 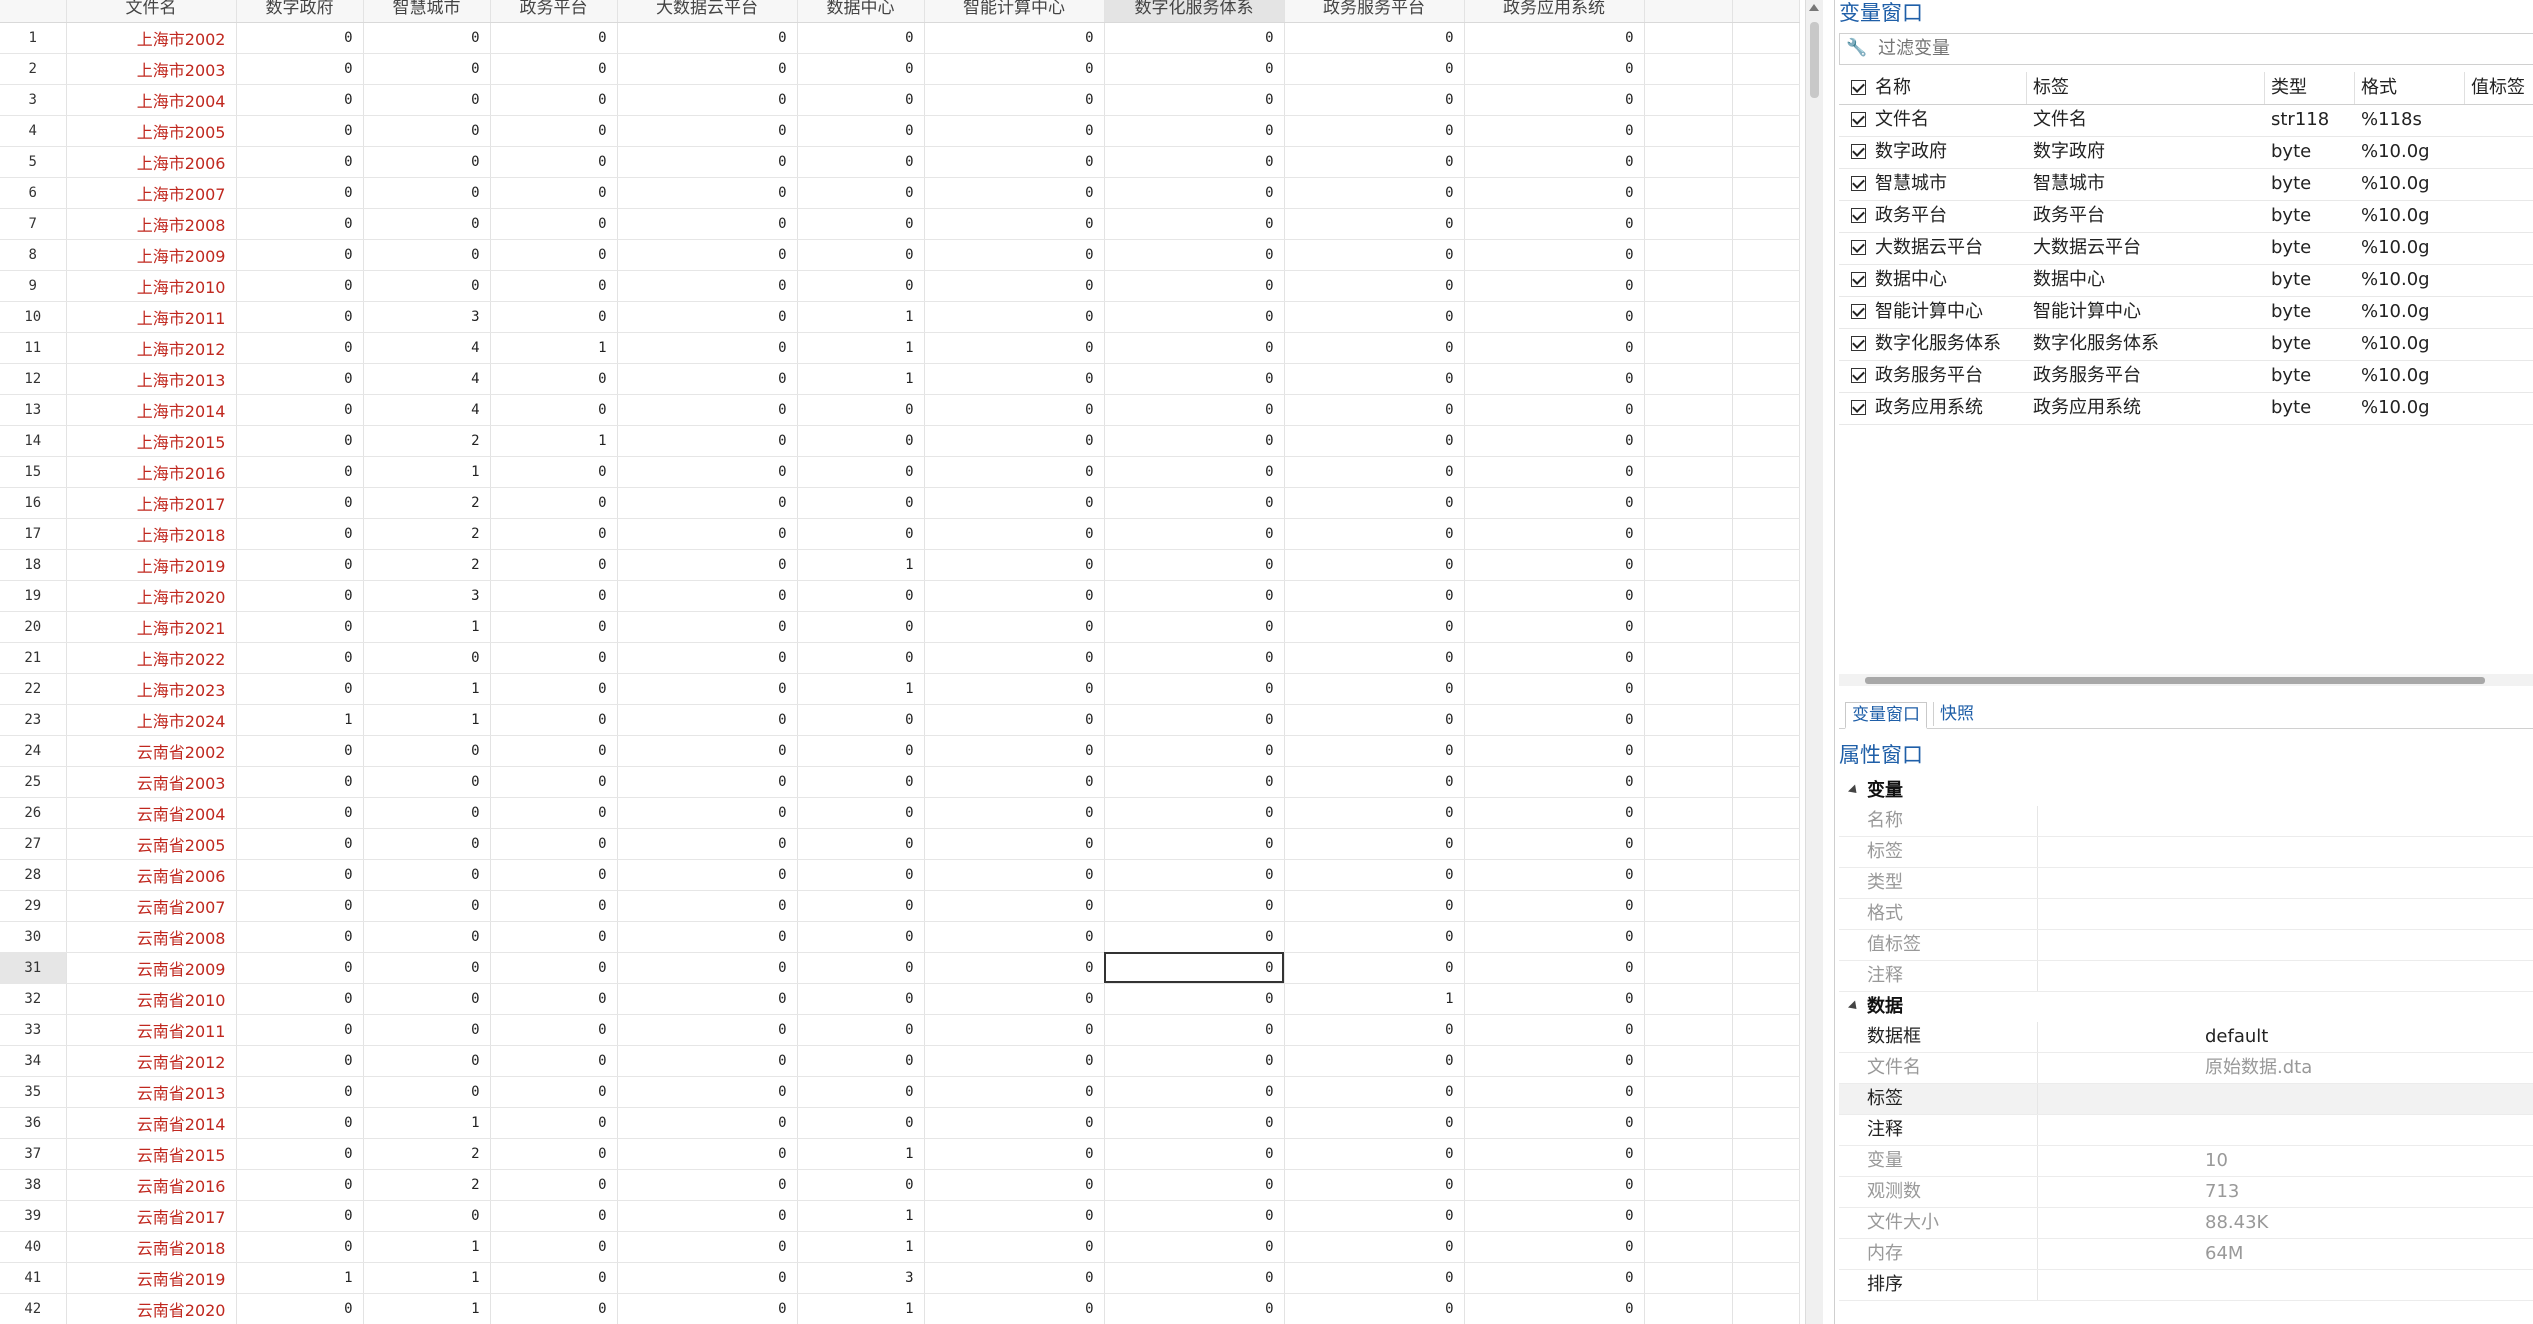 I want to click on property-row: 注释, so click(x=2186, y=976).